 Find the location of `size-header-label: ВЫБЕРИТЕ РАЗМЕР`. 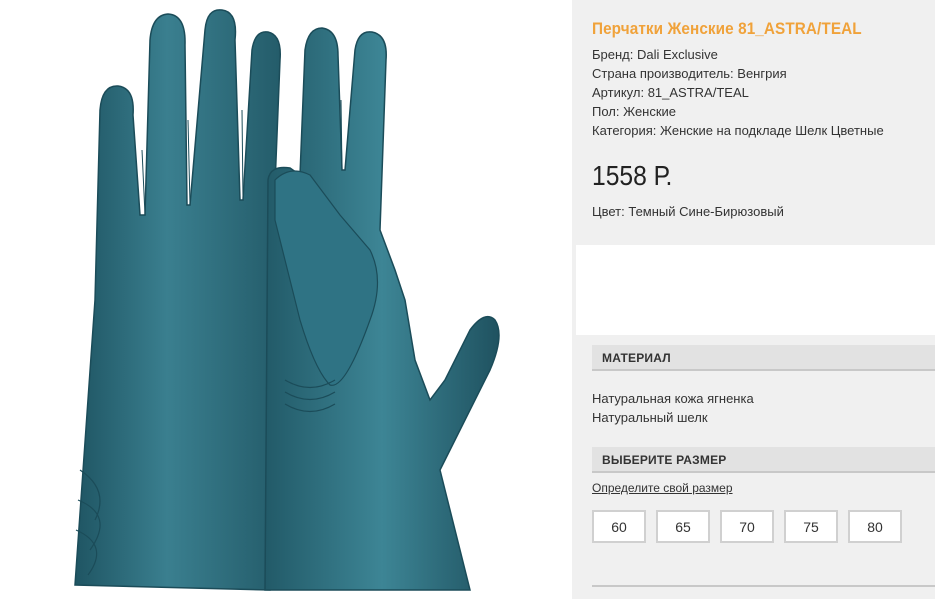

size-header-label: ВЫБЕРИТЕ РАЗМЕР is located at coordinates (664, 460).